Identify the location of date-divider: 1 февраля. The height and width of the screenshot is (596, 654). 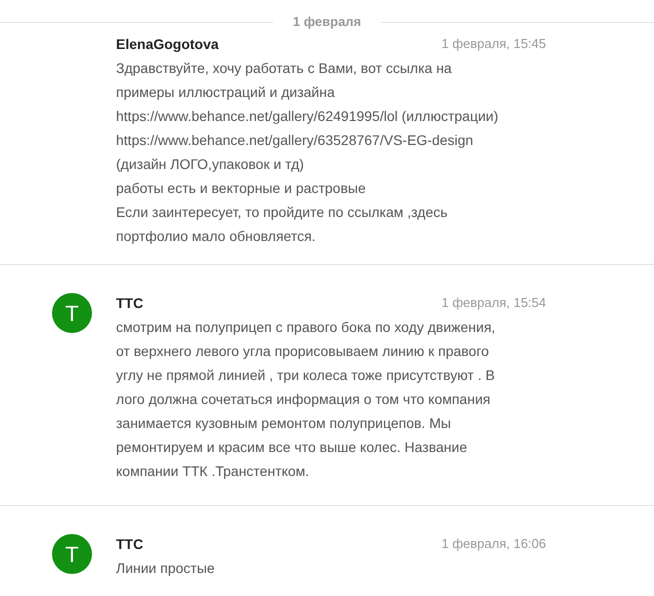
(327, 22).